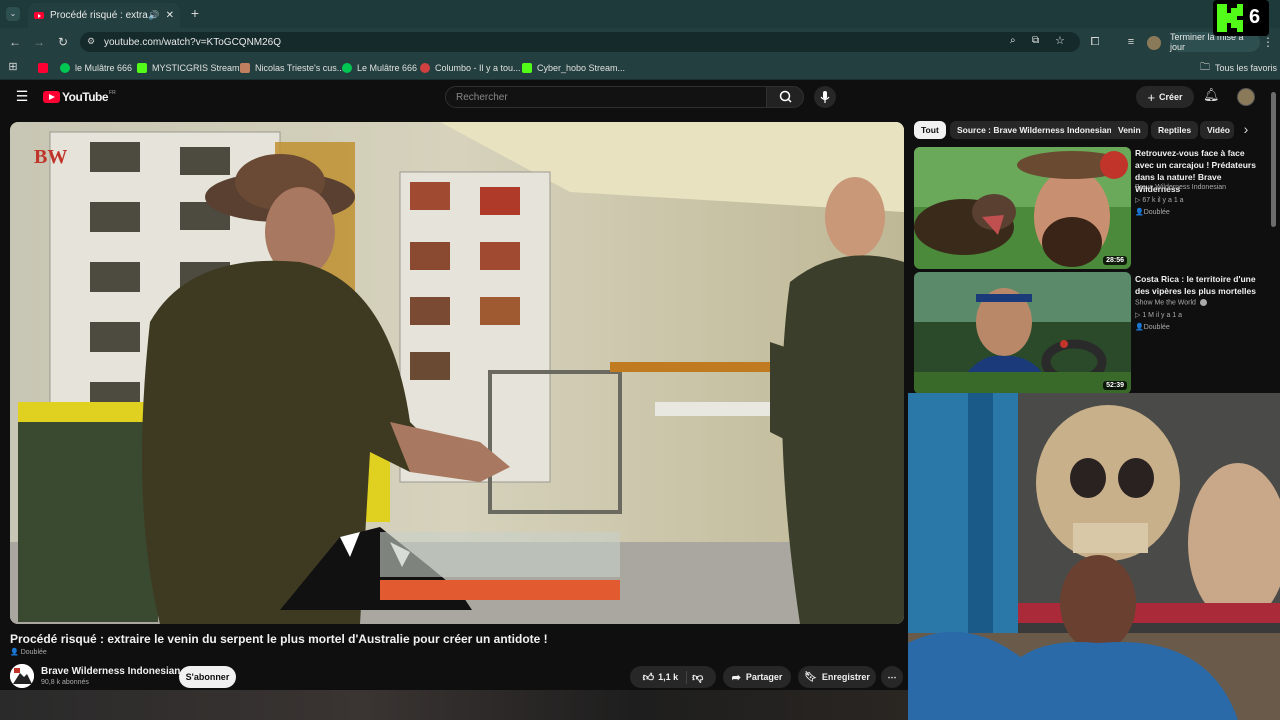  I want to click on channel-logo-icon, so click(22, 676).